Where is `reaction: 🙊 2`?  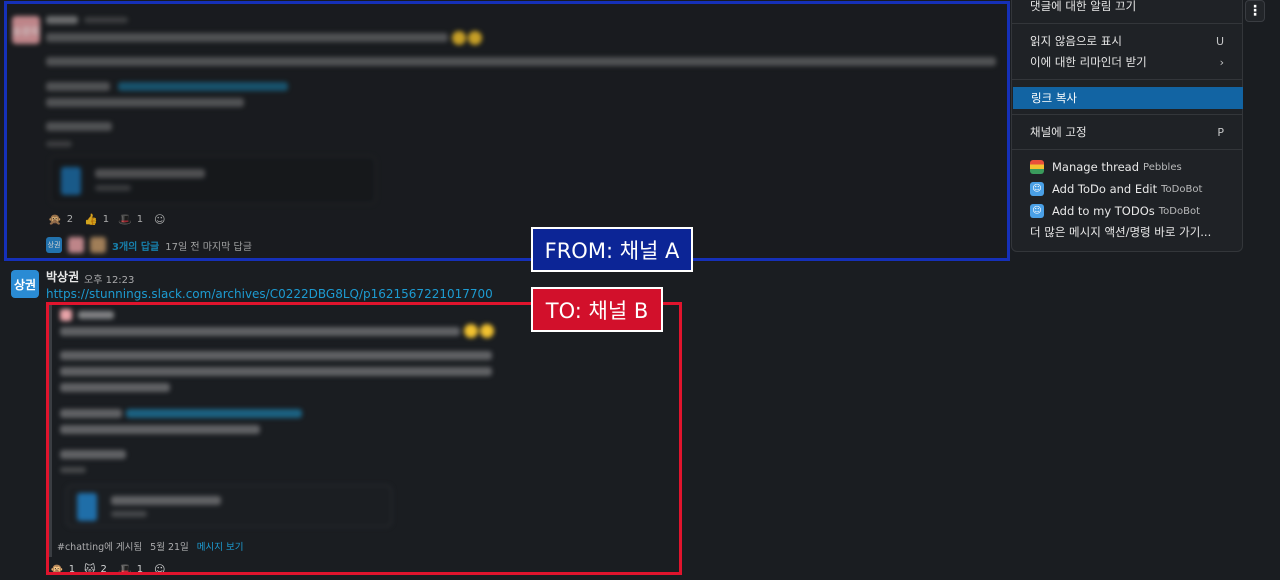
reaction: 🙊 2 is located at coordinates (60, 219).